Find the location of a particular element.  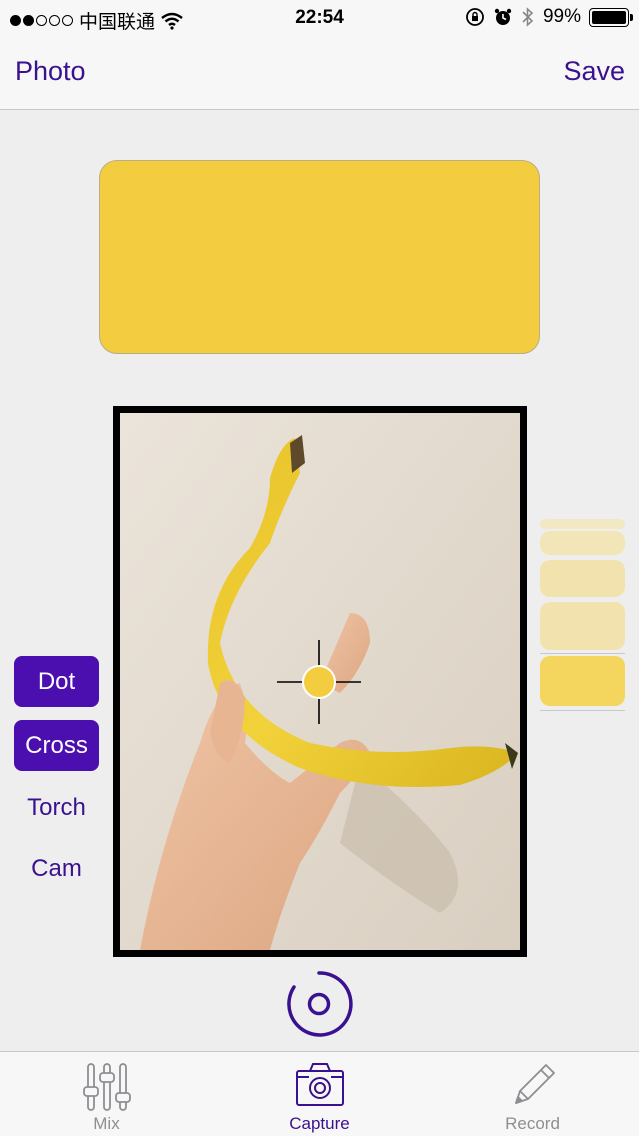

tab-capture-label: Capture is located at coordinates (319, 1123).